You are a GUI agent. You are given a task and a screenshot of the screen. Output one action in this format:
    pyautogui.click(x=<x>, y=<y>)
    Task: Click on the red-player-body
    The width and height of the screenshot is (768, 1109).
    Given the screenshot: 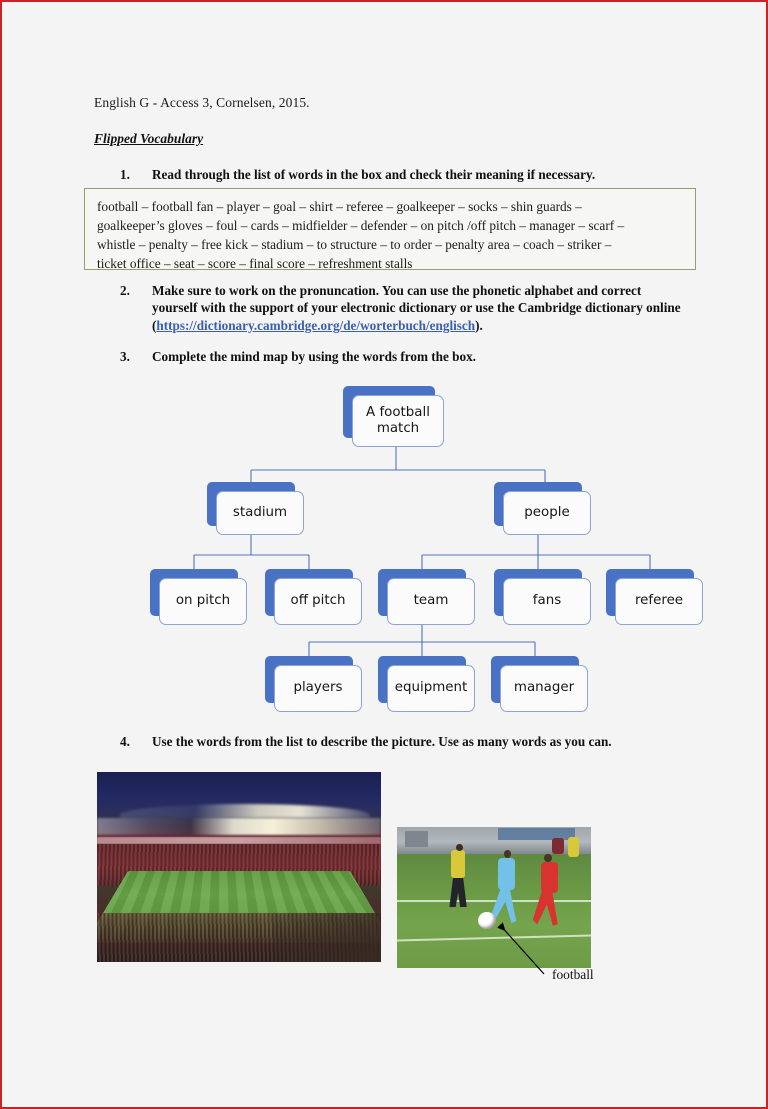 What is the action you would take?
    pyautogui.click(x=549, y=878)
    